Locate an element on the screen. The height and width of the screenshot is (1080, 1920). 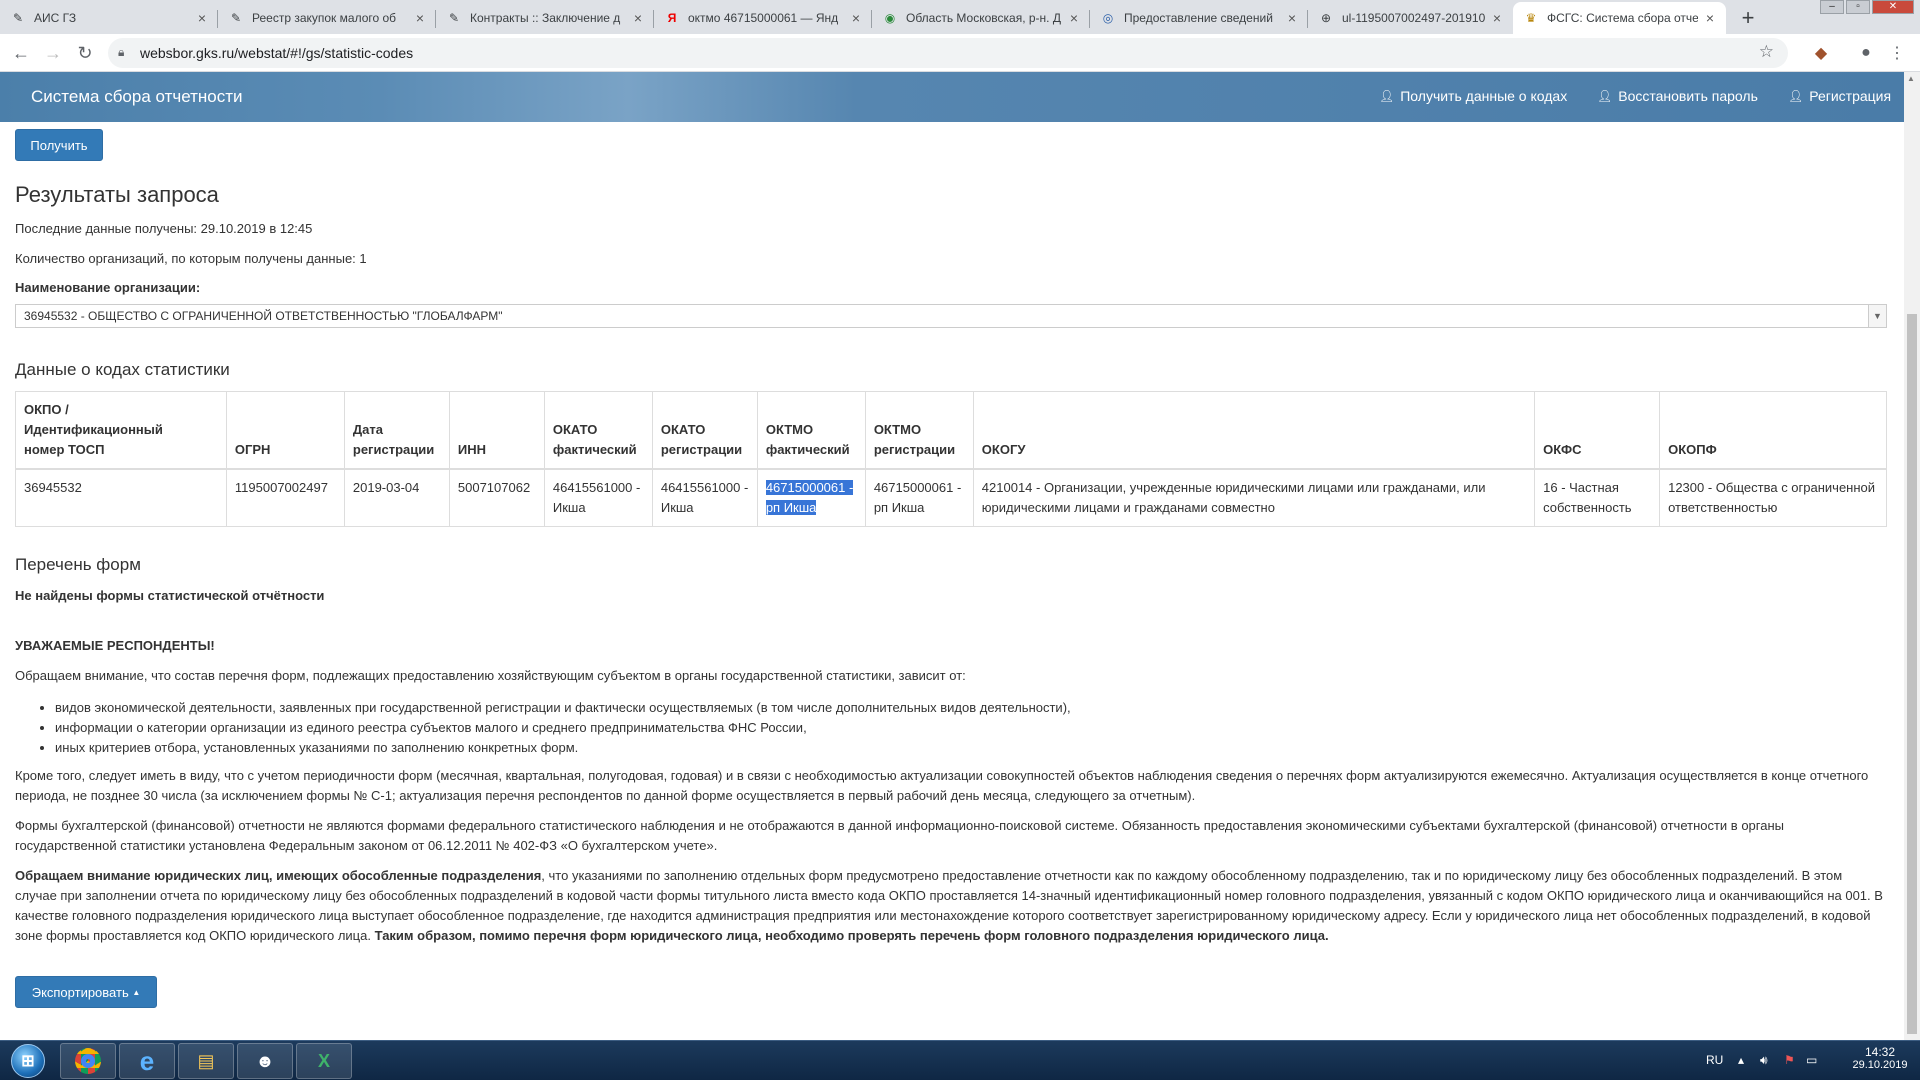
extension-icon: ◆ is located at coordinates (1821, 53).